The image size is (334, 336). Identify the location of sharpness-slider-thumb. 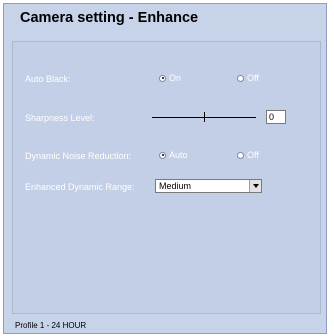
(204, 117).